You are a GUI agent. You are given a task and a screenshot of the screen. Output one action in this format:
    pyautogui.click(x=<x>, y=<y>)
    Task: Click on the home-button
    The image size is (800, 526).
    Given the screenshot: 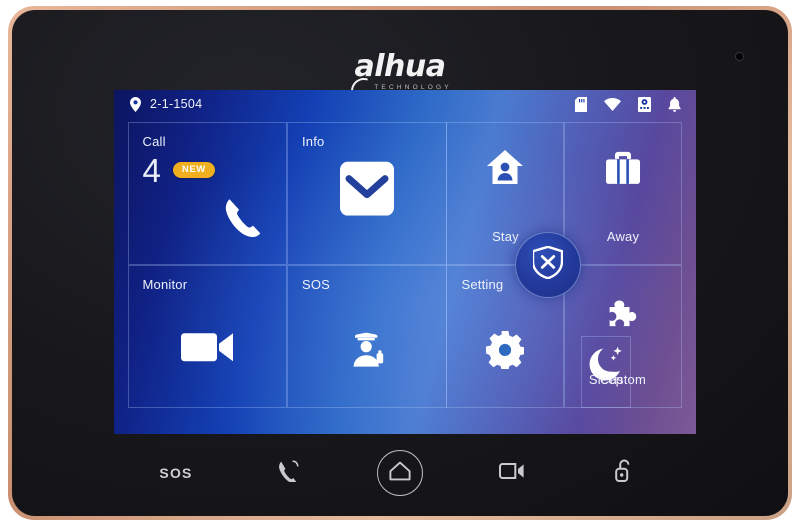 What is the action you would take?
    pyautogui.click(x=400, y=473)
    